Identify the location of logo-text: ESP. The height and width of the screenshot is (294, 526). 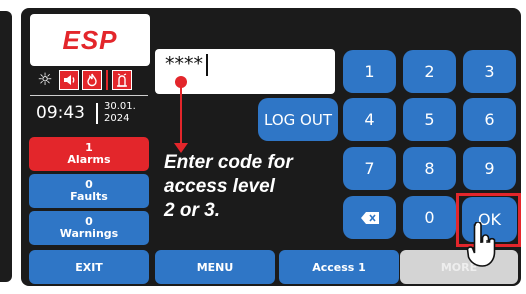
(90, 39).